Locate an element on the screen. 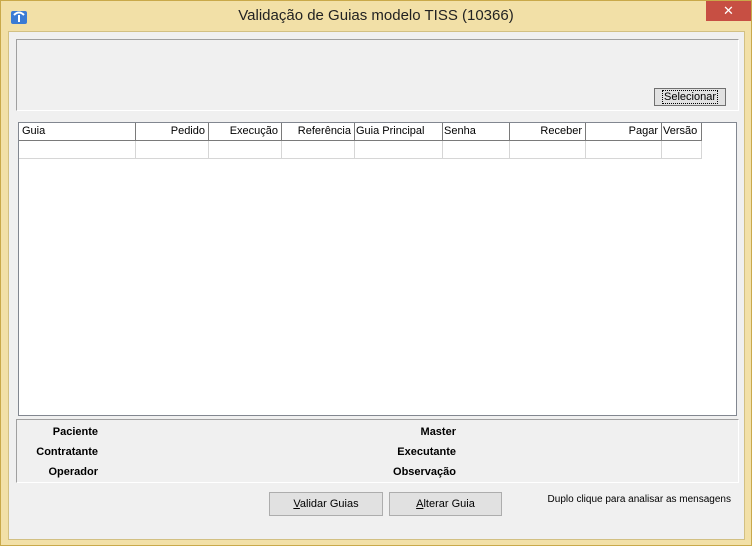 The image size is (752, 546). window-title: Validação de Guias modelo TISS (10366) is located at coordinates (376, 15).